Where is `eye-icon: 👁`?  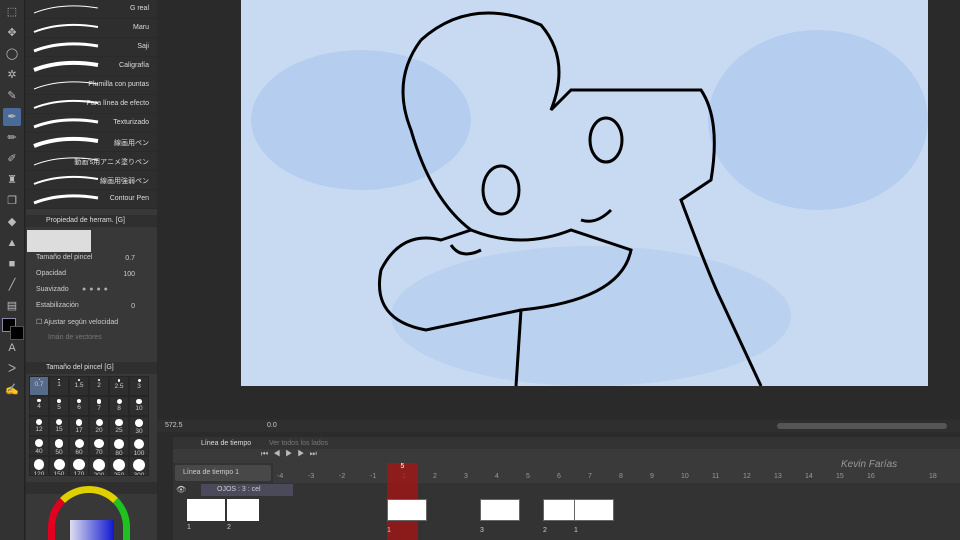
eye-icon: 👁 is located at coordinates (181, 489).